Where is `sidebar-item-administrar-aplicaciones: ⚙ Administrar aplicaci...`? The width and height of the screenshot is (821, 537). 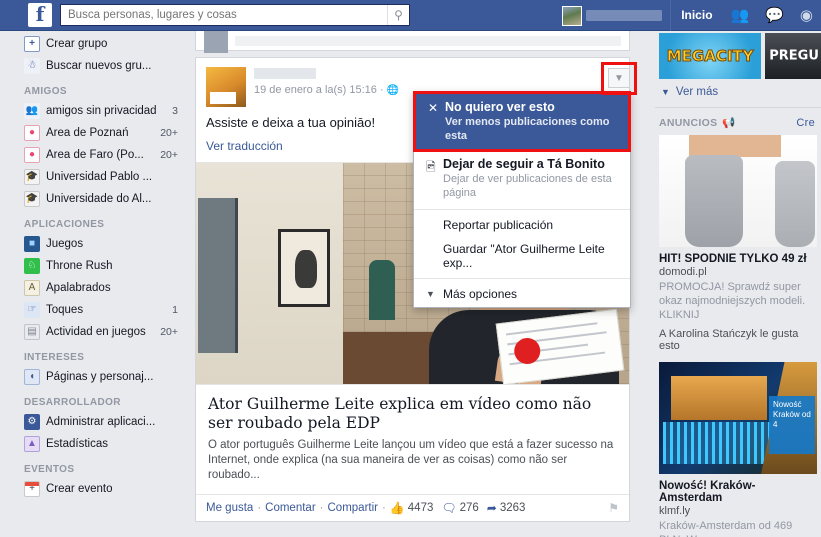
sidebar-item-administrar-aplicaciones: ⚙ Administrar aplicaci... is located at coordinates (95, 422).